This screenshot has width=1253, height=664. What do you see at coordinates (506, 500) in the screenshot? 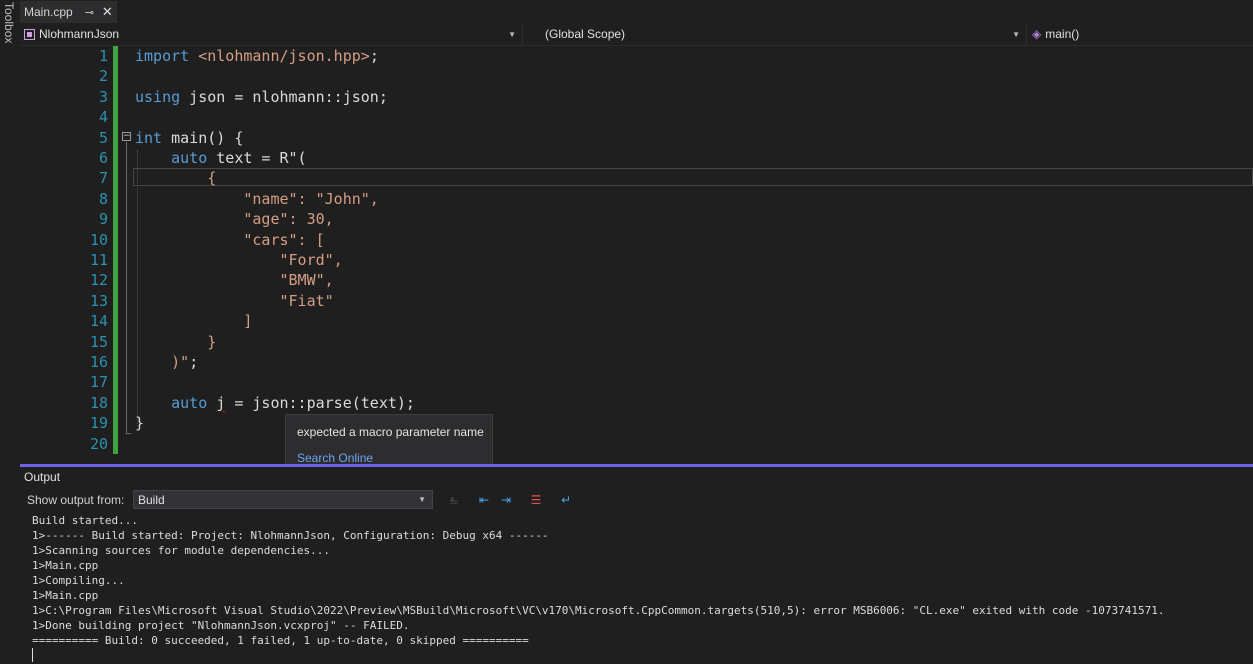
I see `next-message-icon: ⇥` at bounding box center [506, 500].